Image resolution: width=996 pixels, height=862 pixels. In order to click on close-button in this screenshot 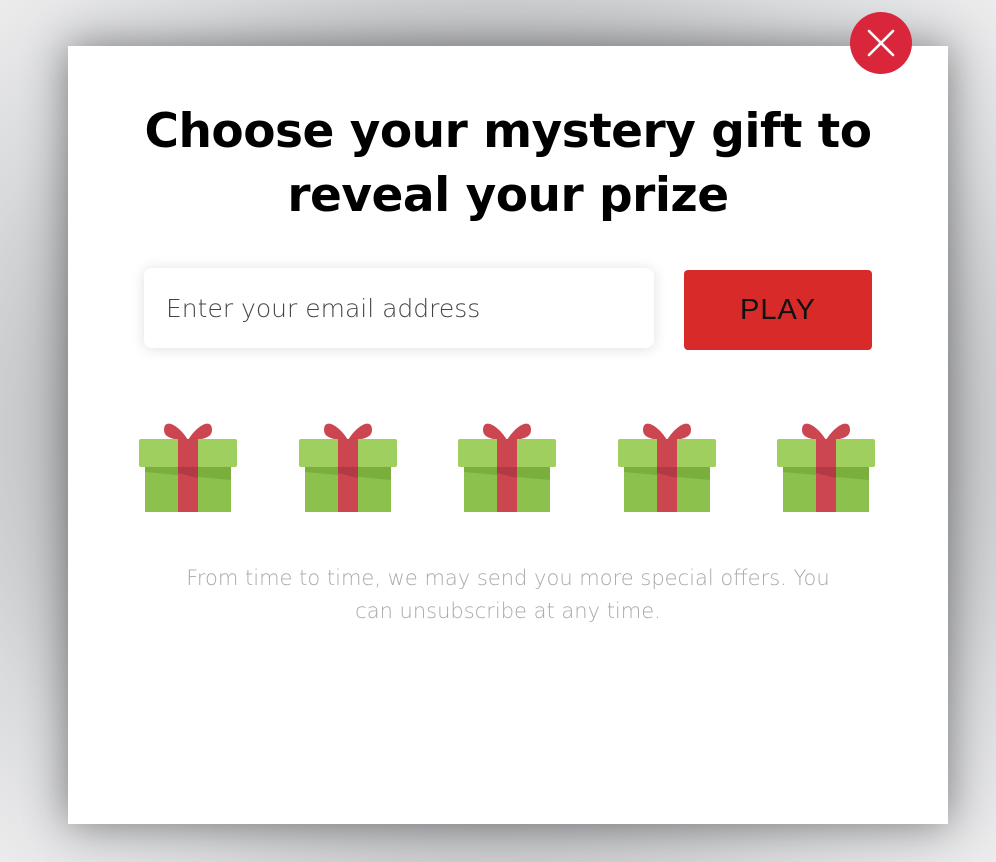, I will do `click(881, 43)`.